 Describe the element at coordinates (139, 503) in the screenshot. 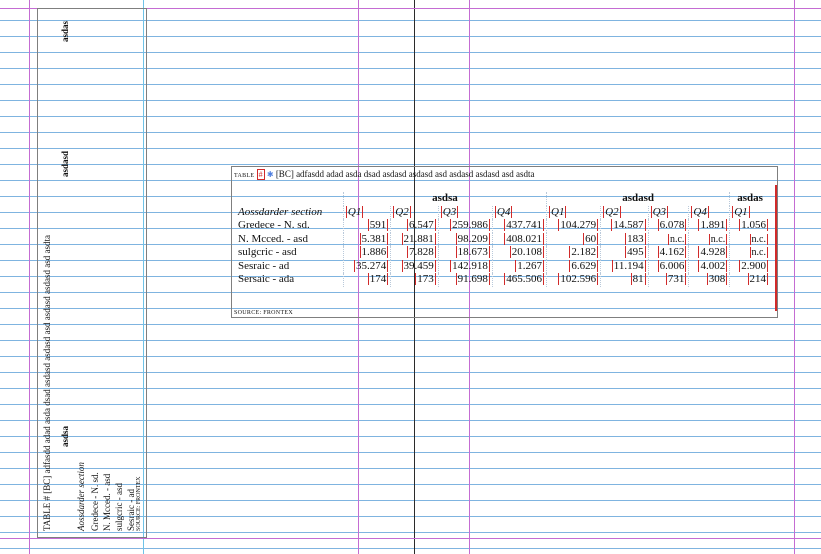

I see `rotated-source: SOURCE: FRONTEX` at that location.